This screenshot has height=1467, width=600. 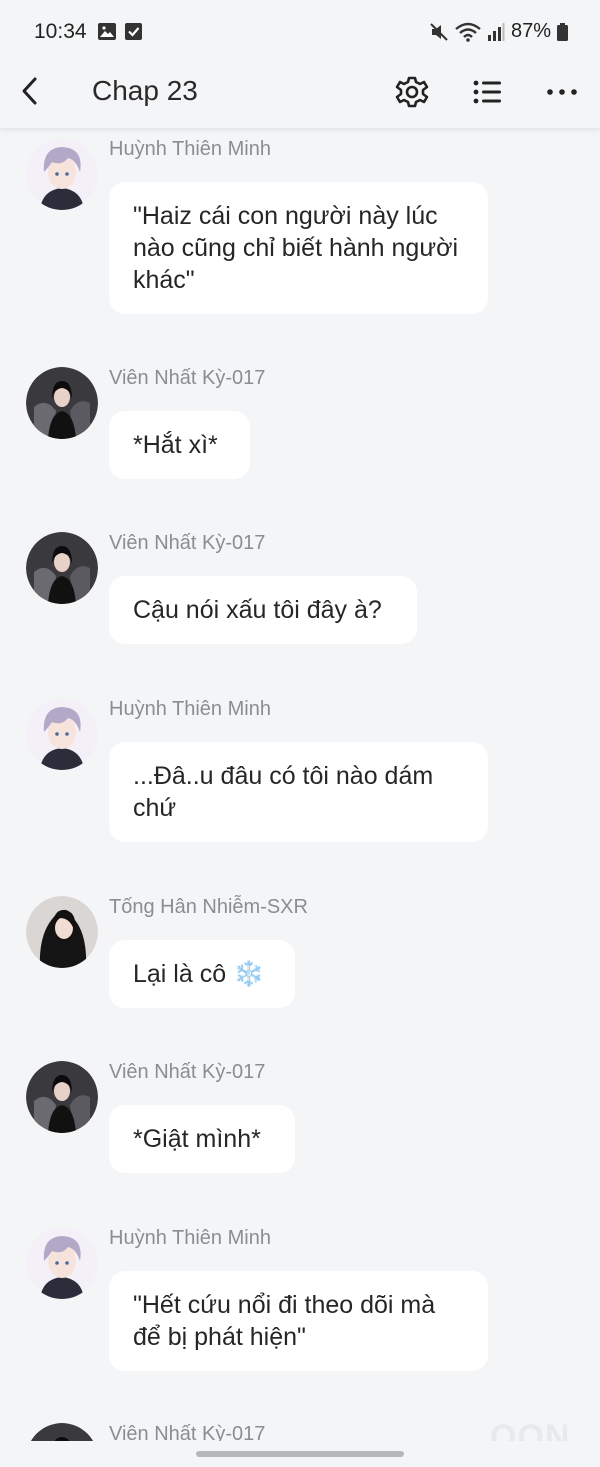 I want to click on status-right: 87%, so click(x=498, y=31).